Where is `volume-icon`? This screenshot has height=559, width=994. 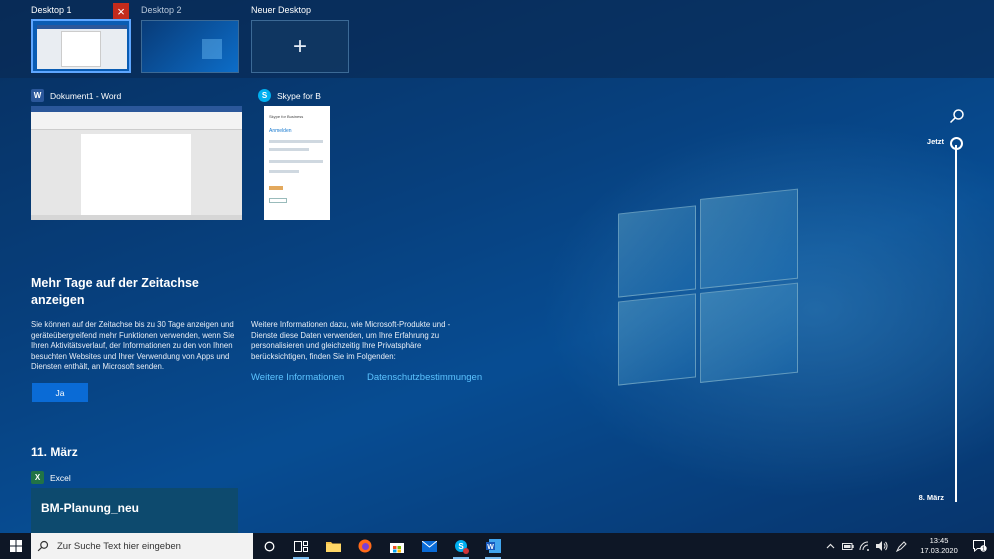
volume-icon is located at coordinates (881, 546).